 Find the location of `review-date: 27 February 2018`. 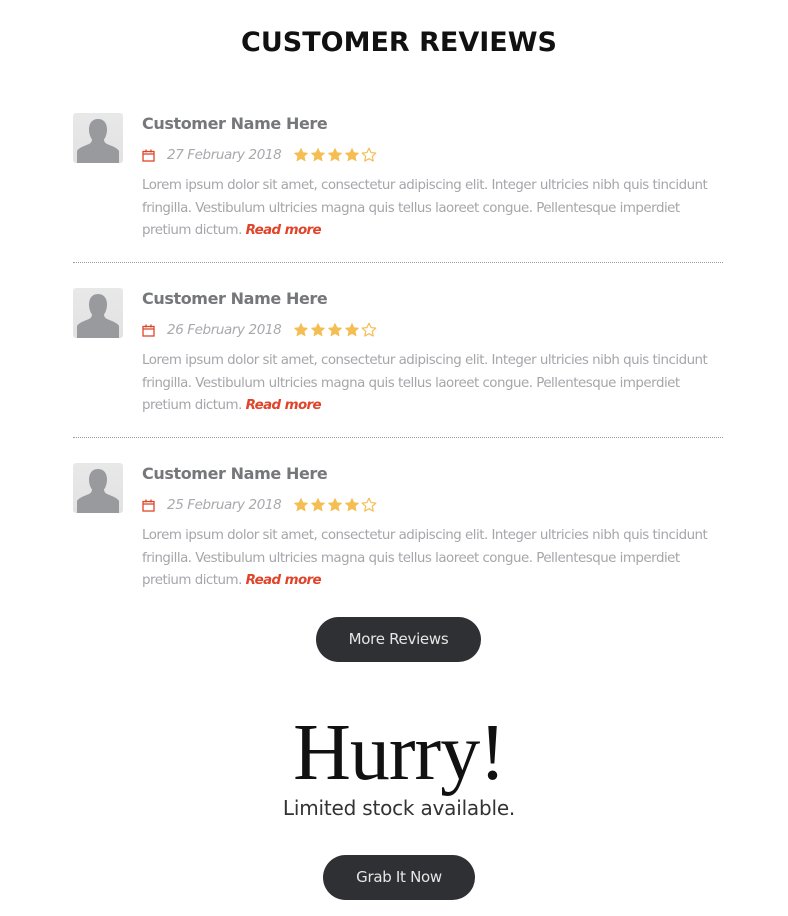

review-date: 27 February 2018 is located at coordinates (224, 155).